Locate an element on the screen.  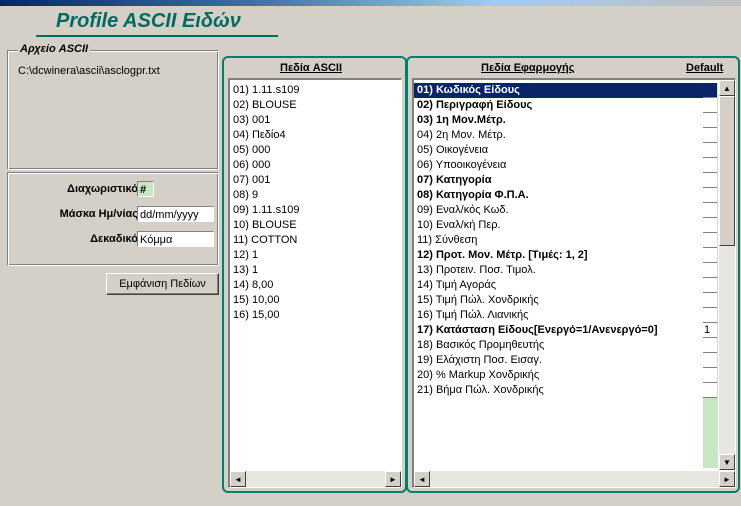
app-field-item: 12) Προτ. Μον. Μέτρ. [Τιμές: 1, 2] is located at coordinates (558, 255).